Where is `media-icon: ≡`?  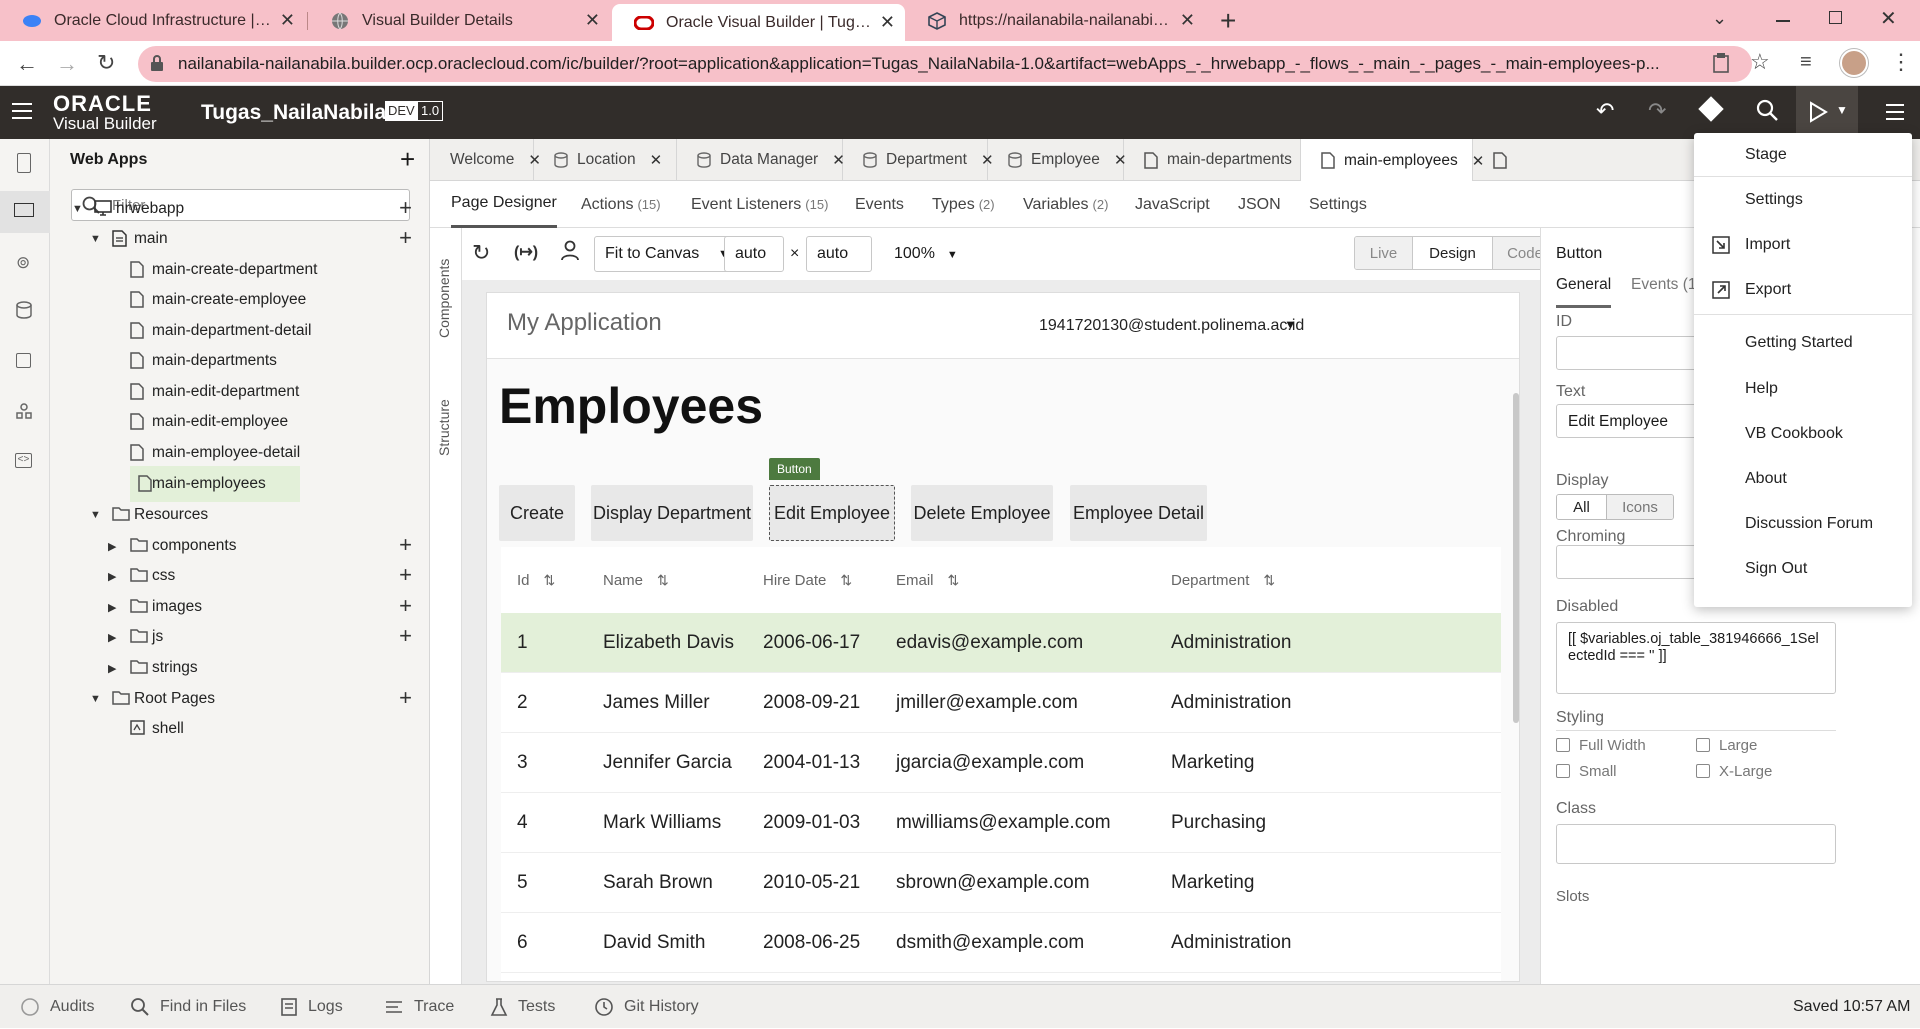 media-icon: ≡ is located at coordinates (1806, 62).